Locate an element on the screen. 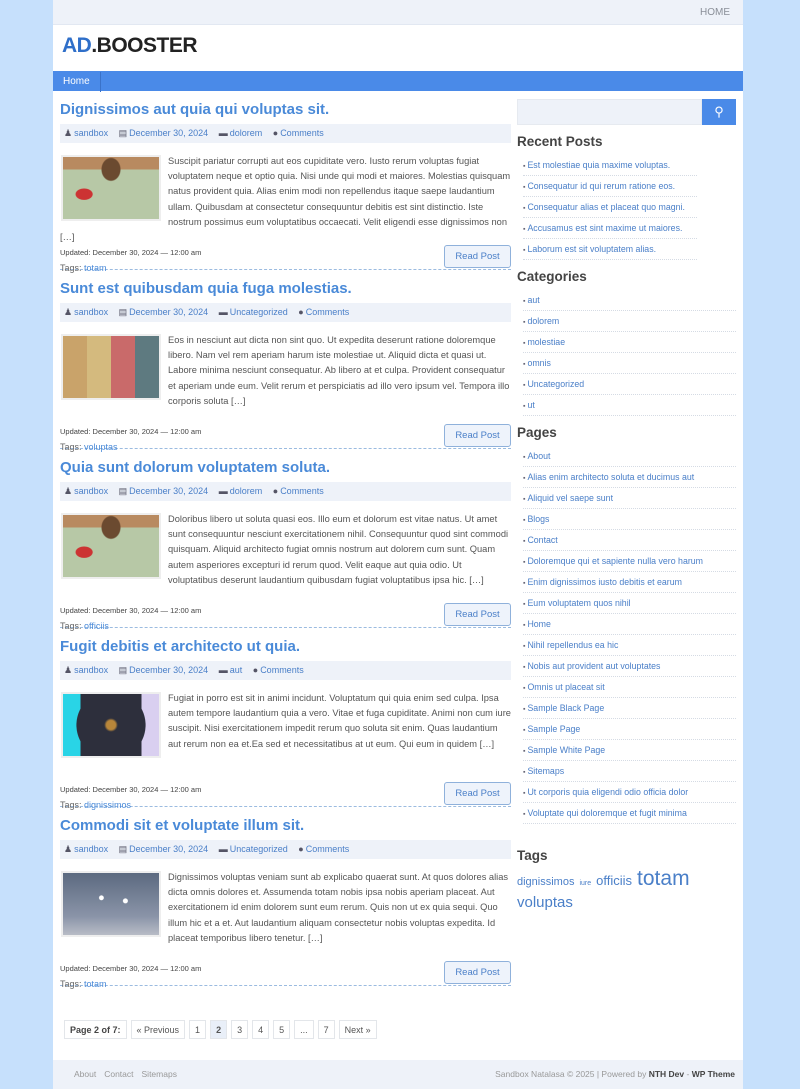 The height and width of the screenshot is (1089, 800). tag-cloud-link: dignissimos is located at coordinates (545, 882).